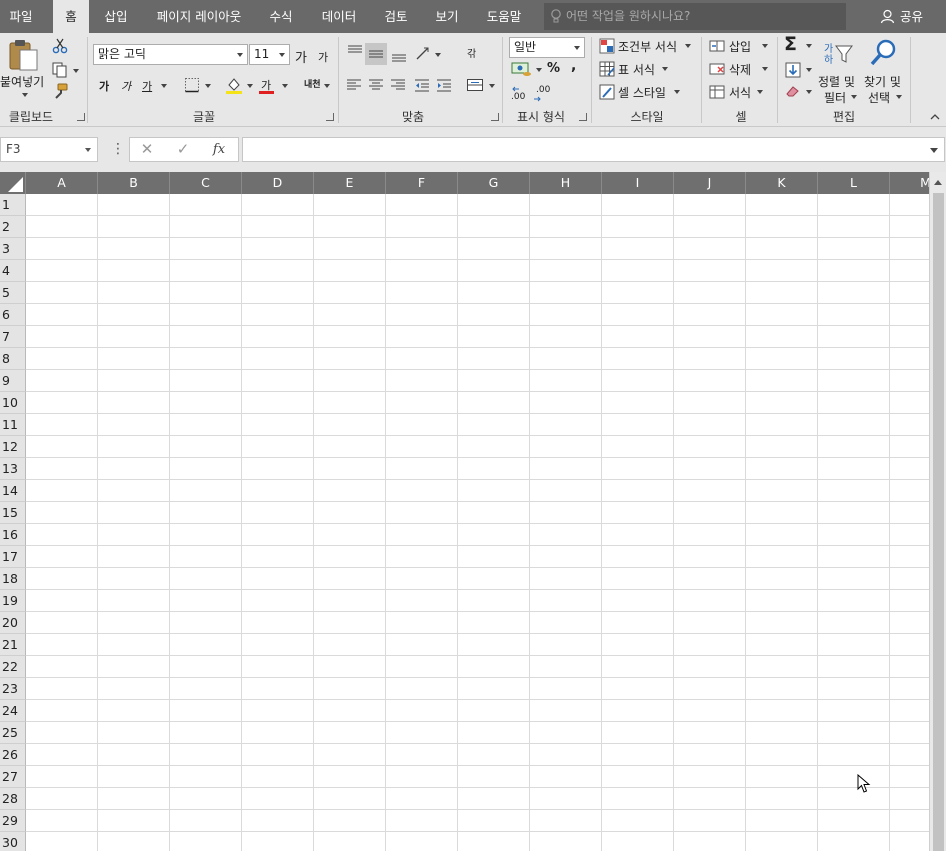 The width and height of the screenshot is (946, 851). What do you see at coordinates (13, 711) in the screenshot?
I see `row-header: 24` at bounding box center [13, 711].